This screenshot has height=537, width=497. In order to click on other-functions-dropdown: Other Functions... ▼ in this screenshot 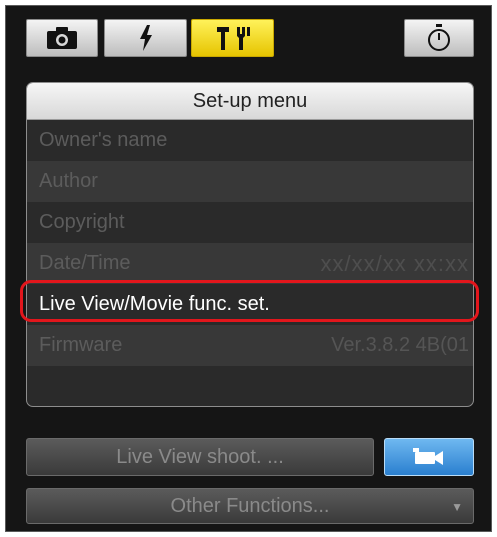, I will do `click(250, 506)`.